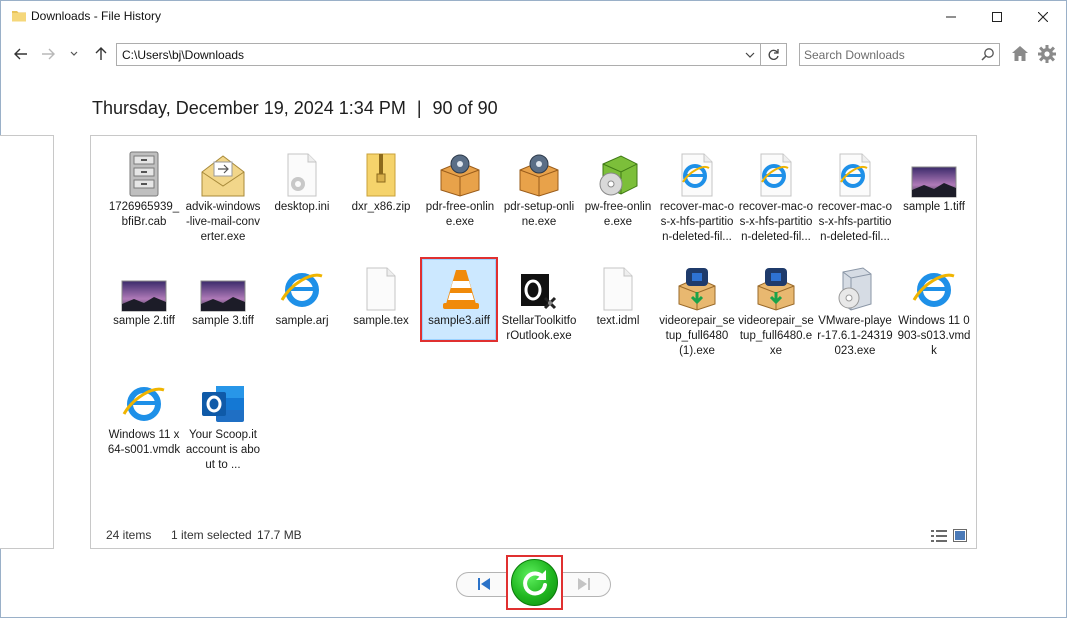  I want to click on vmware-installer-icon, so click(855, 287).